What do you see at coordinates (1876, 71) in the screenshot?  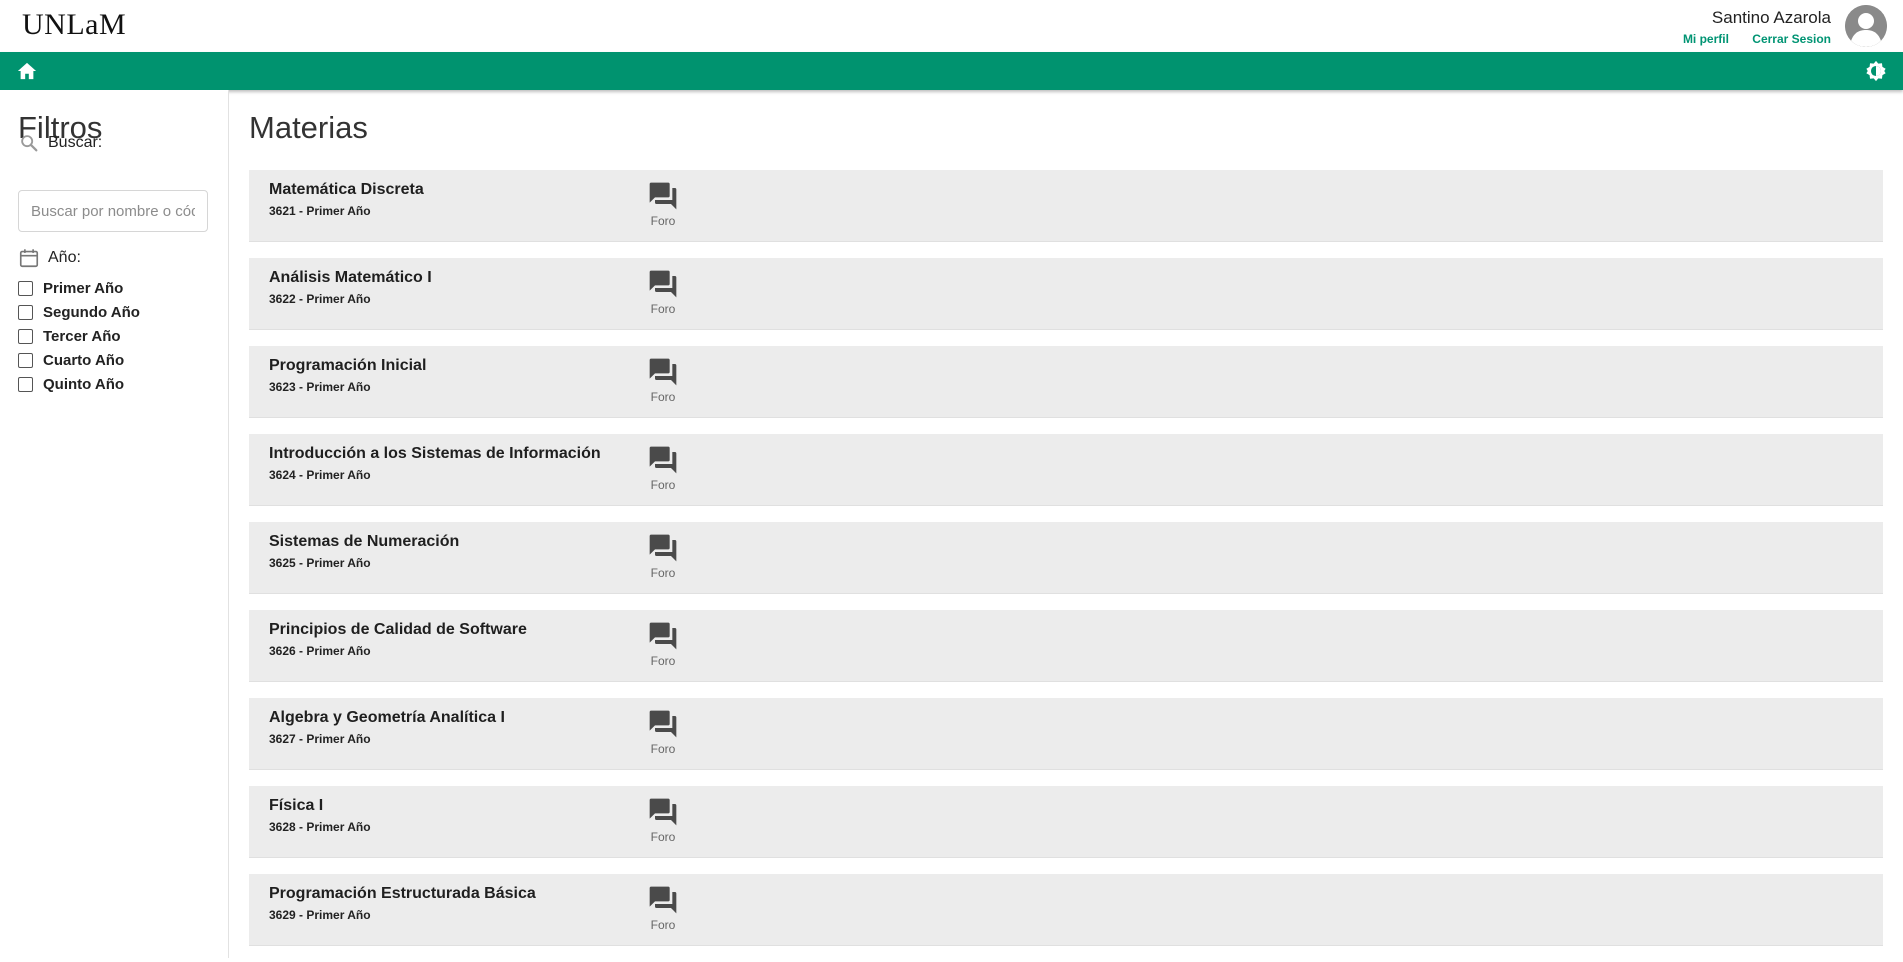 I see `brightness-toggle-icon` at bounding box center [1876, 71].